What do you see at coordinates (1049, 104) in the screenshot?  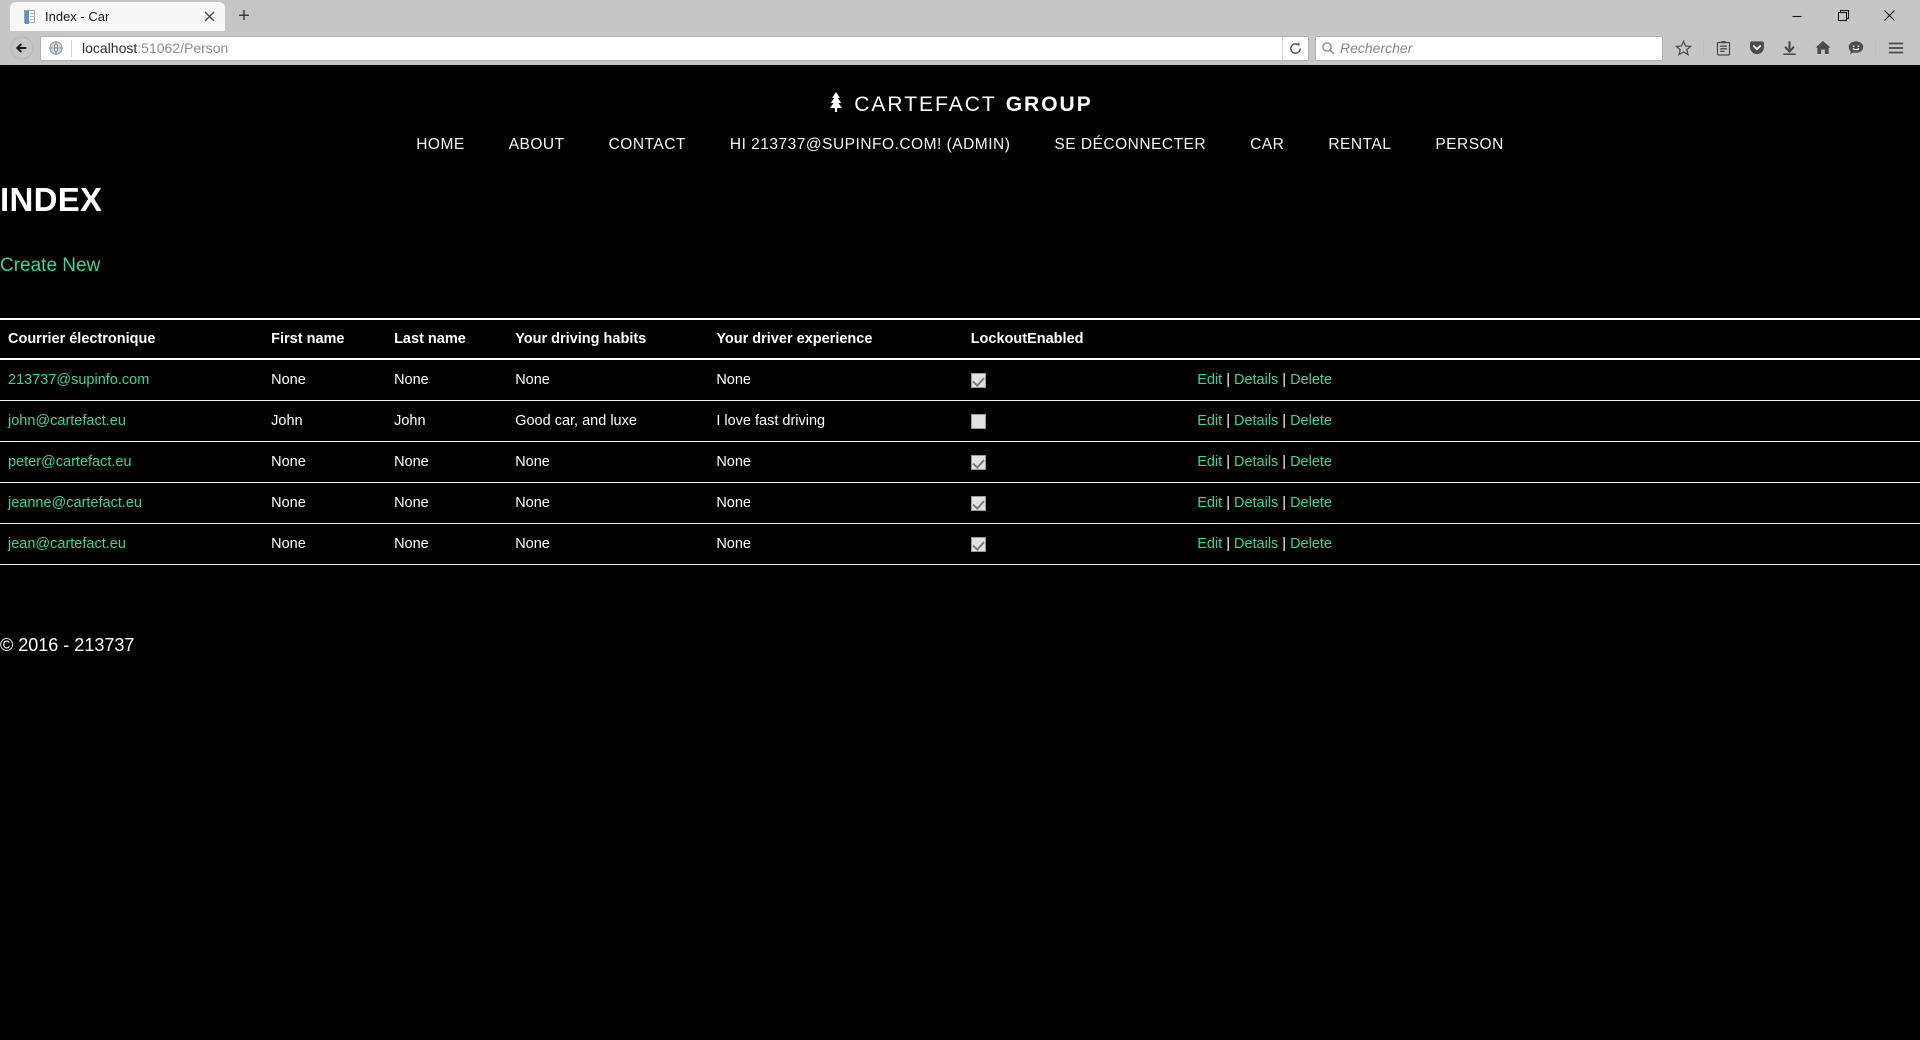 I see `brand-secondary: GROUP` at bounding box center [1049, 104].